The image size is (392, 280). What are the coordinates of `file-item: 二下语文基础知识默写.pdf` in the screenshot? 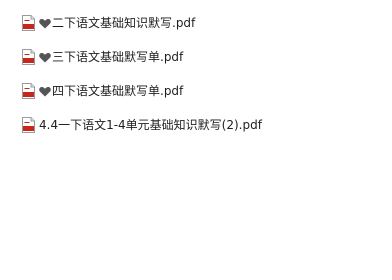 It's located at (202, 23).